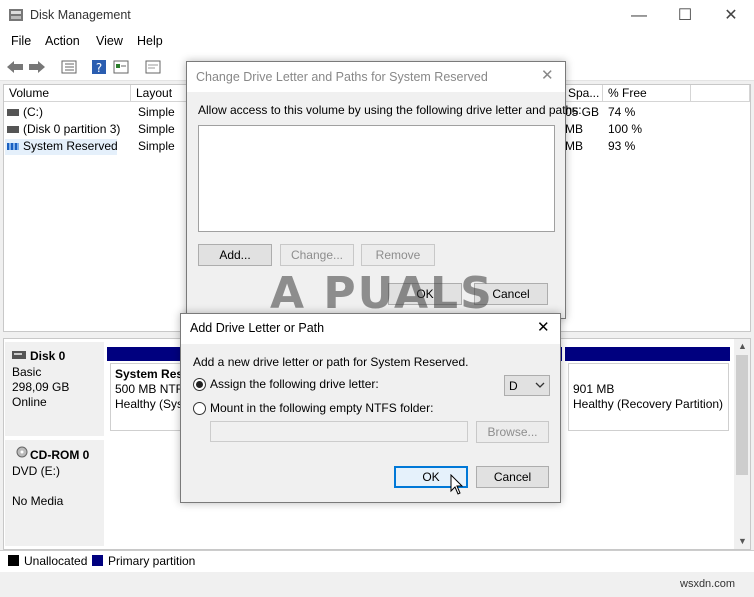  Describe the element at coordinates (109, 41) in the screenshot. I see `menu-view: View` at that location.